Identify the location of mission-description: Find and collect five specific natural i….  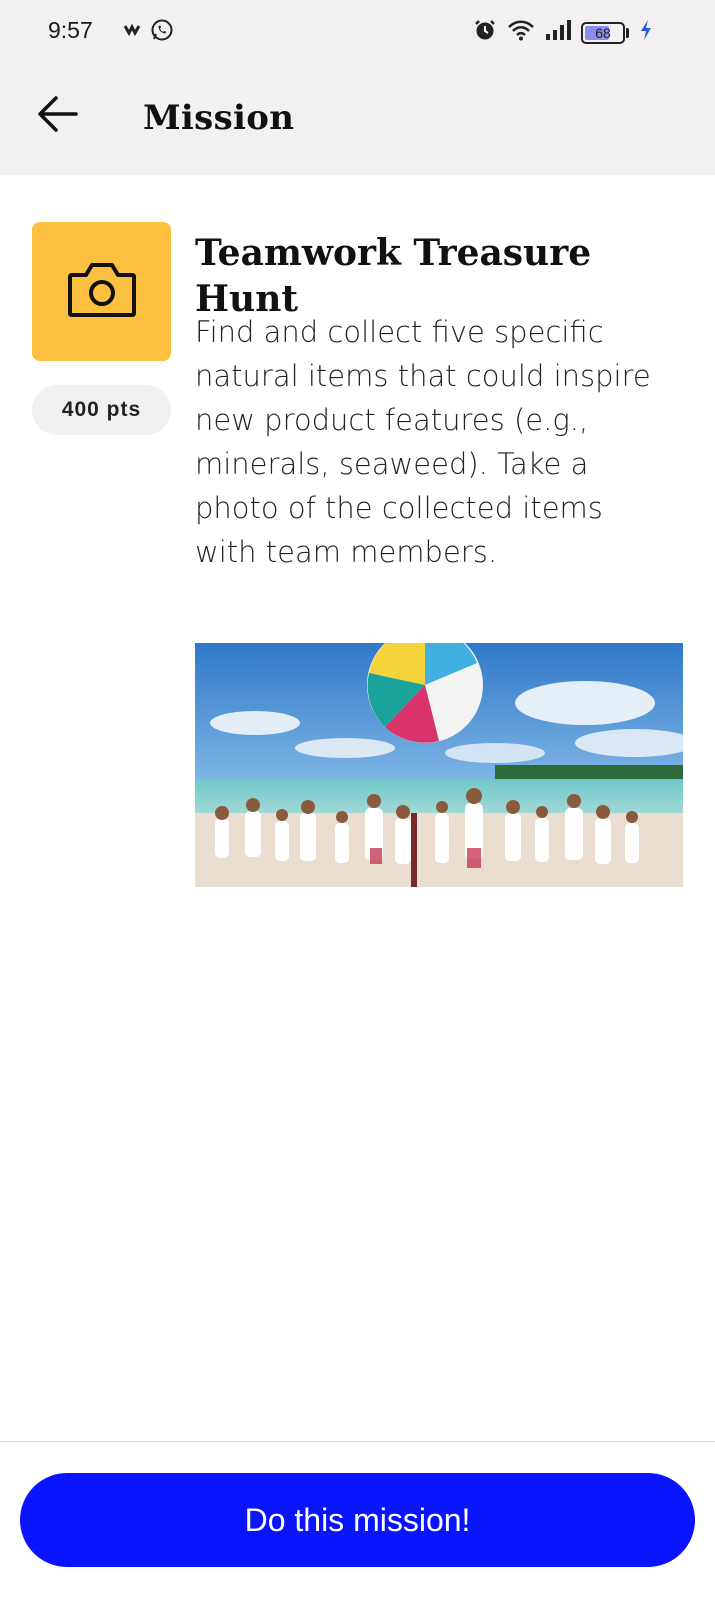
(423, 442).